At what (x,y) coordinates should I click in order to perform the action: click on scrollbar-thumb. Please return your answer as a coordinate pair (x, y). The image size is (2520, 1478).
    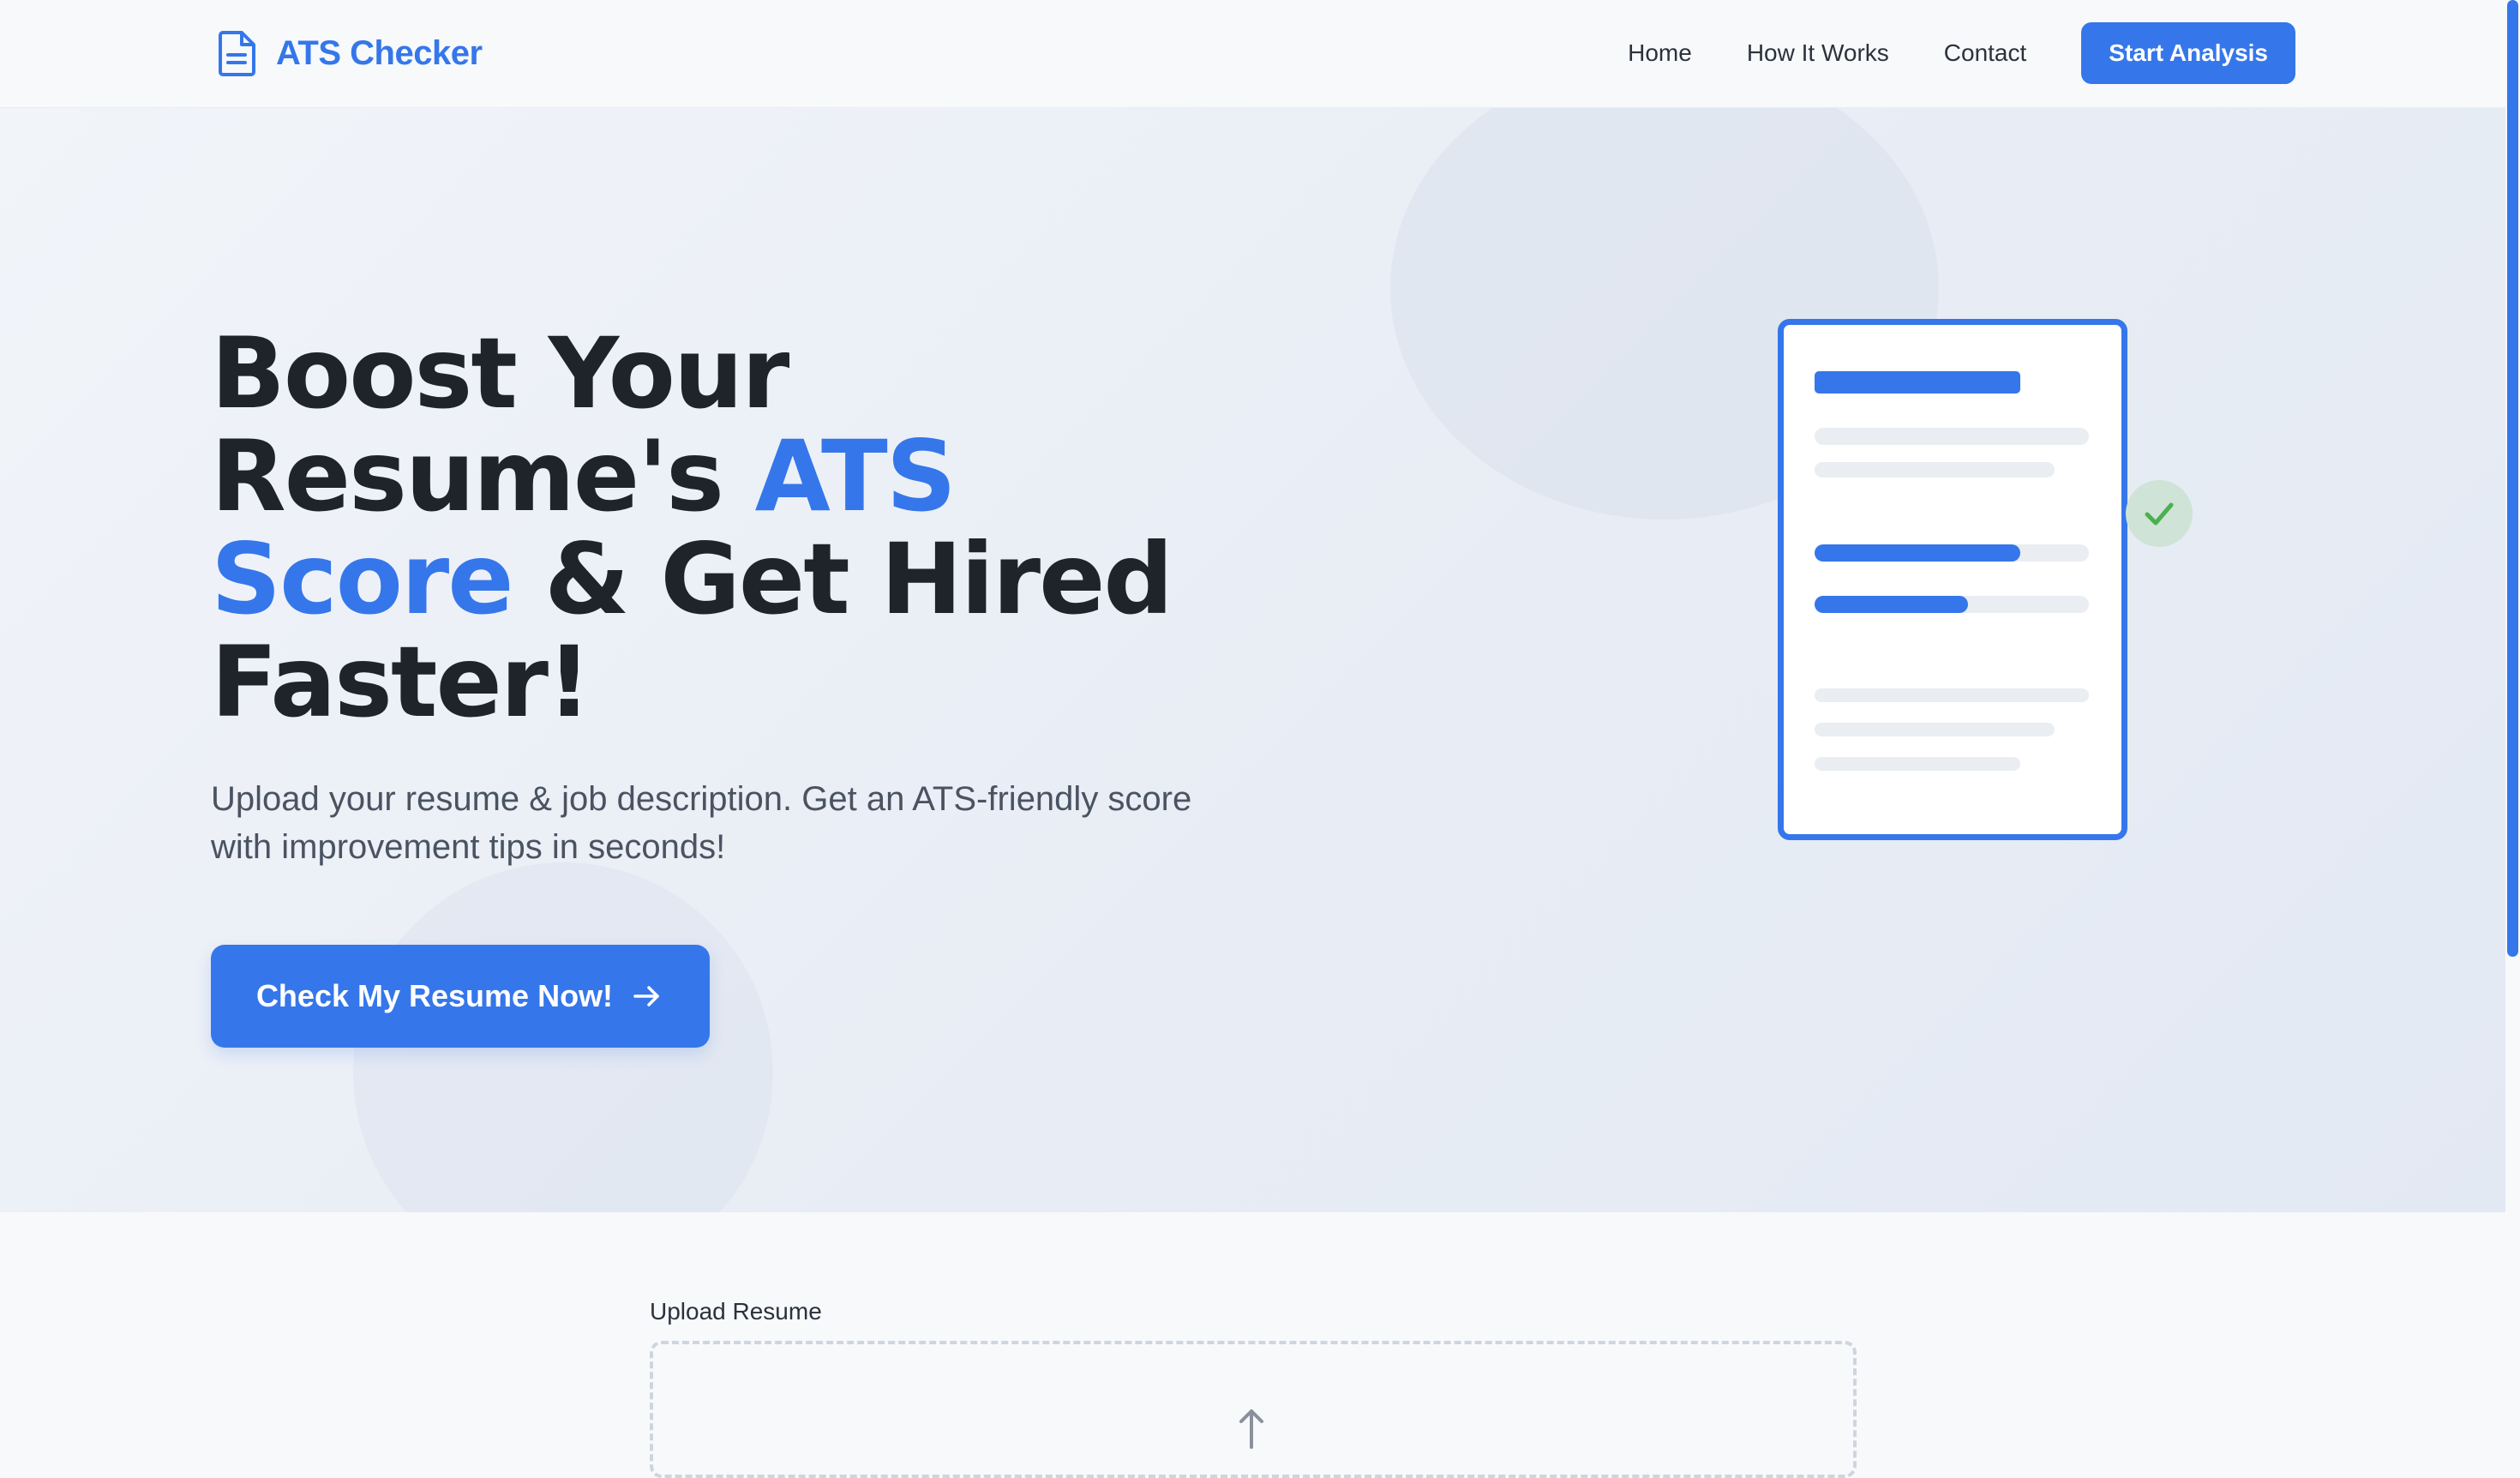
    Looking at the image, I should click on (2512, 479).